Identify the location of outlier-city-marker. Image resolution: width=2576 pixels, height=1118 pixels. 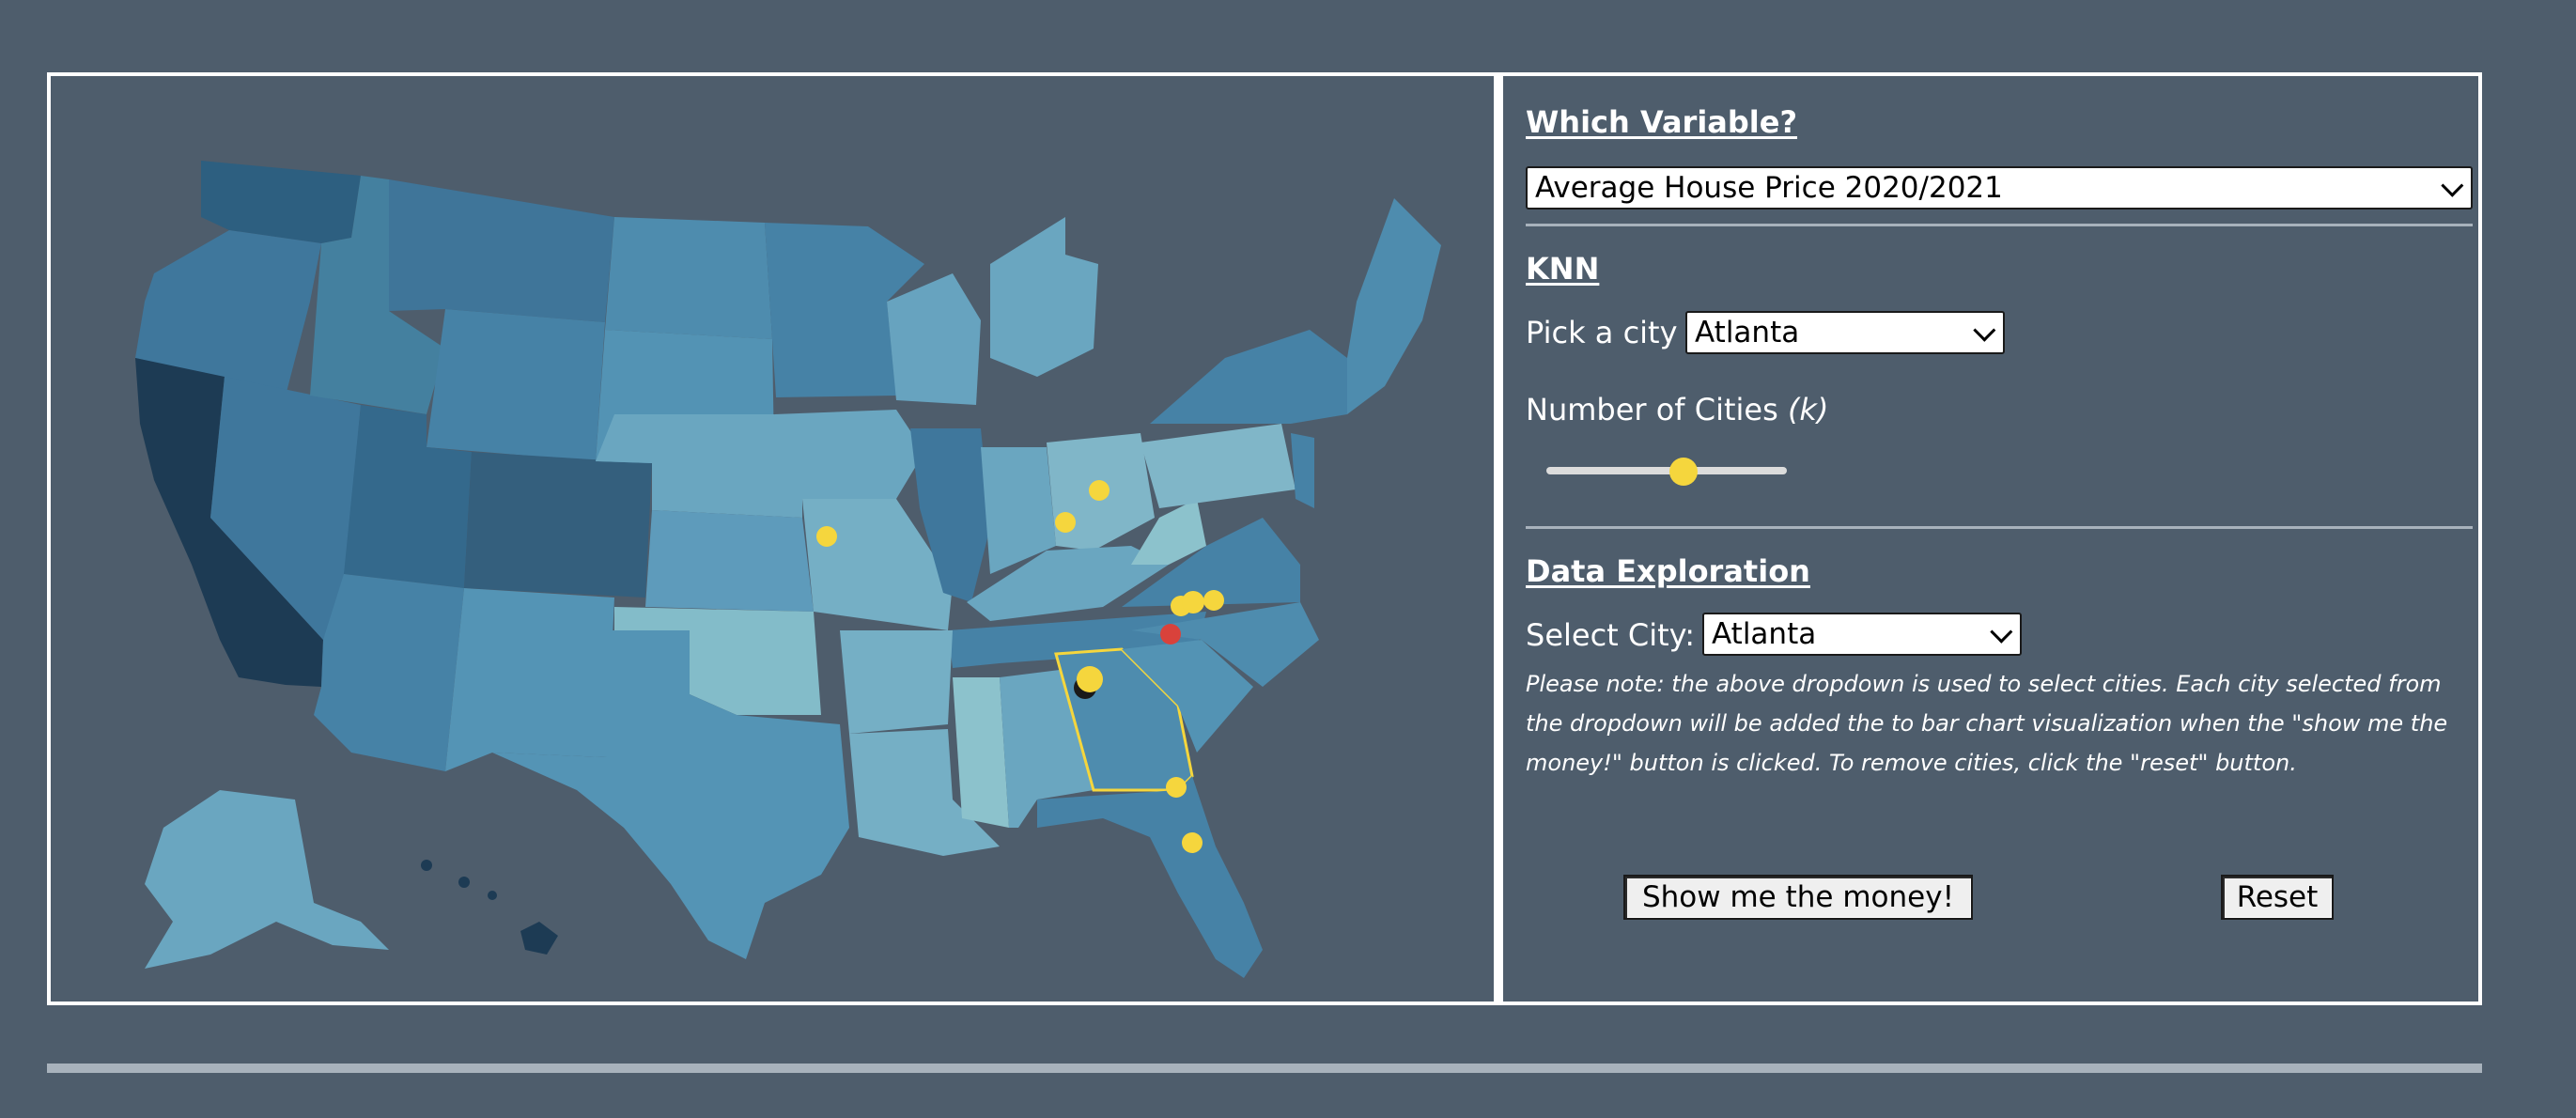
(1171, 634).